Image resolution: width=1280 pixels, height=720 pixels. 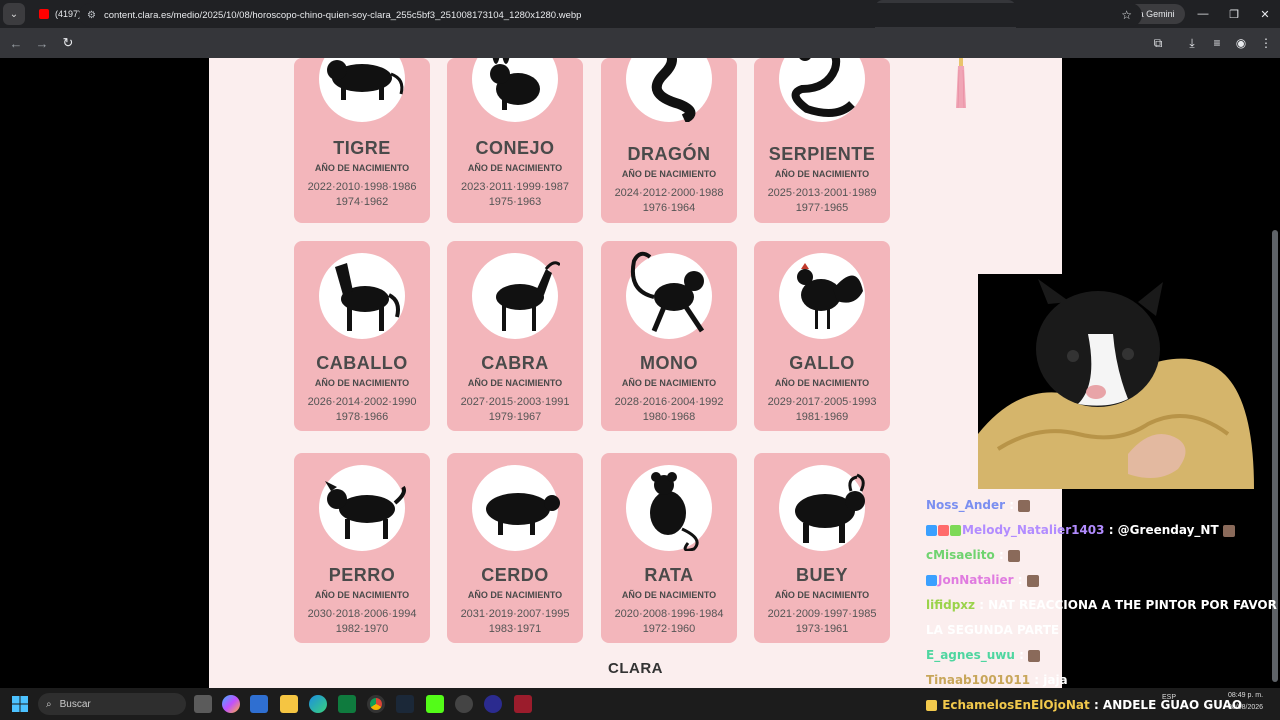 I want to click on app-icon, so click(x=493, y=704).